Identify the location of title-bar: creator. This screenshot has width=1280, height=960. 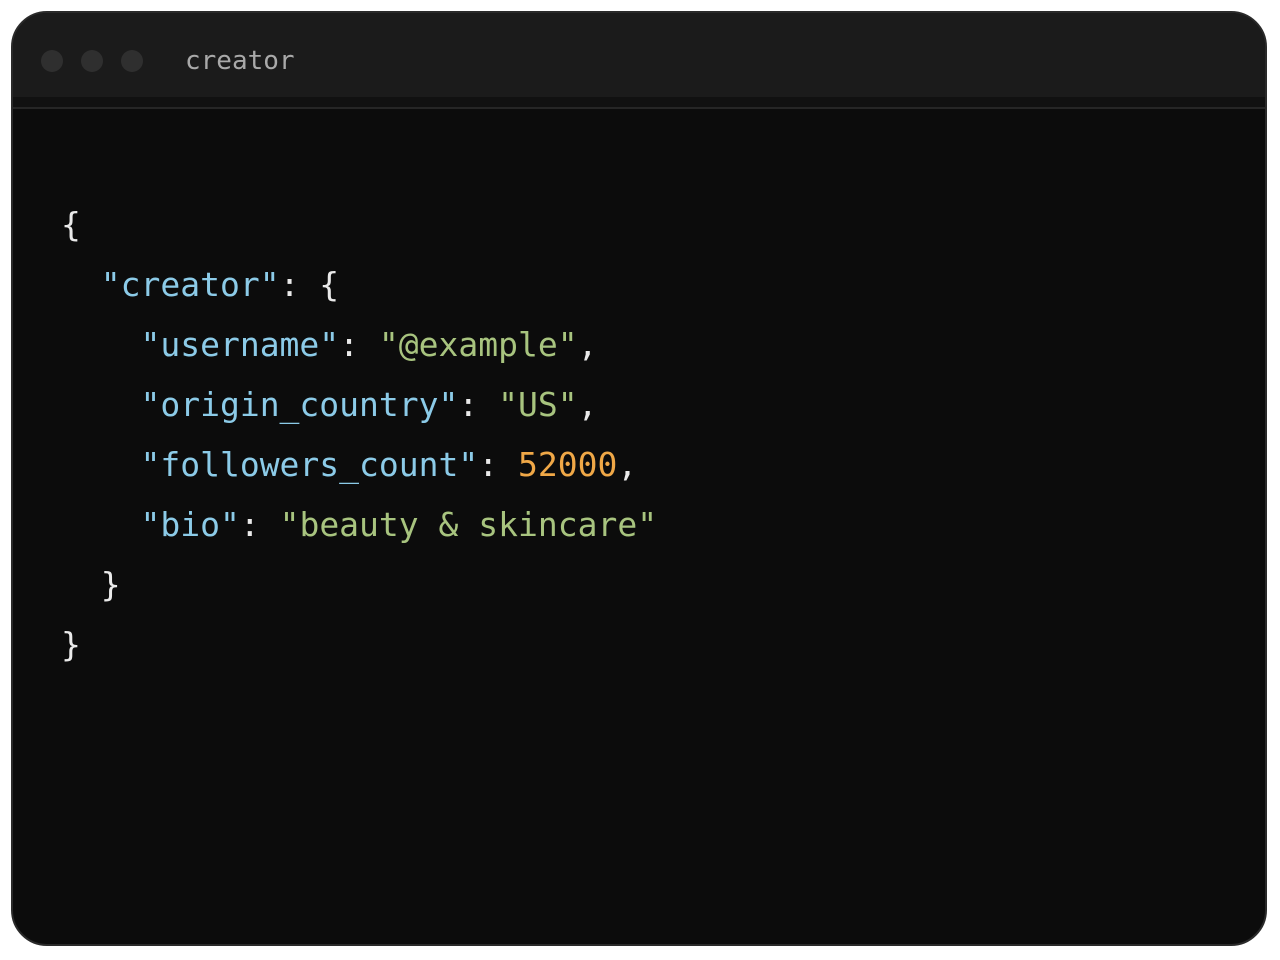
(639, 55).